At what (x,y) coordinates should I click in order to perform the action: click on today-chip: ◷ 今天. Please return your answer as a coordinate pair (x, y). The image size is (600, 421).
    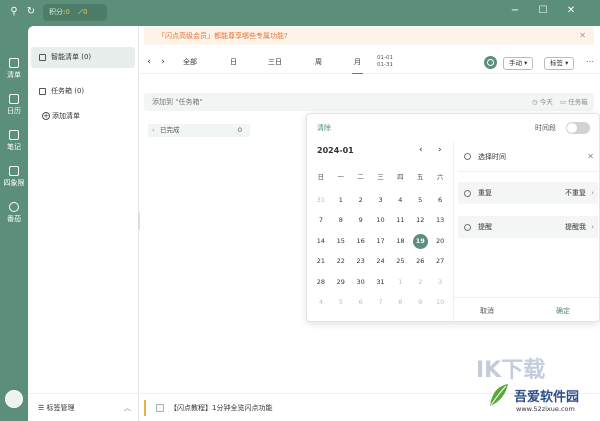
    Looking at the image, I should click on (542, 102).